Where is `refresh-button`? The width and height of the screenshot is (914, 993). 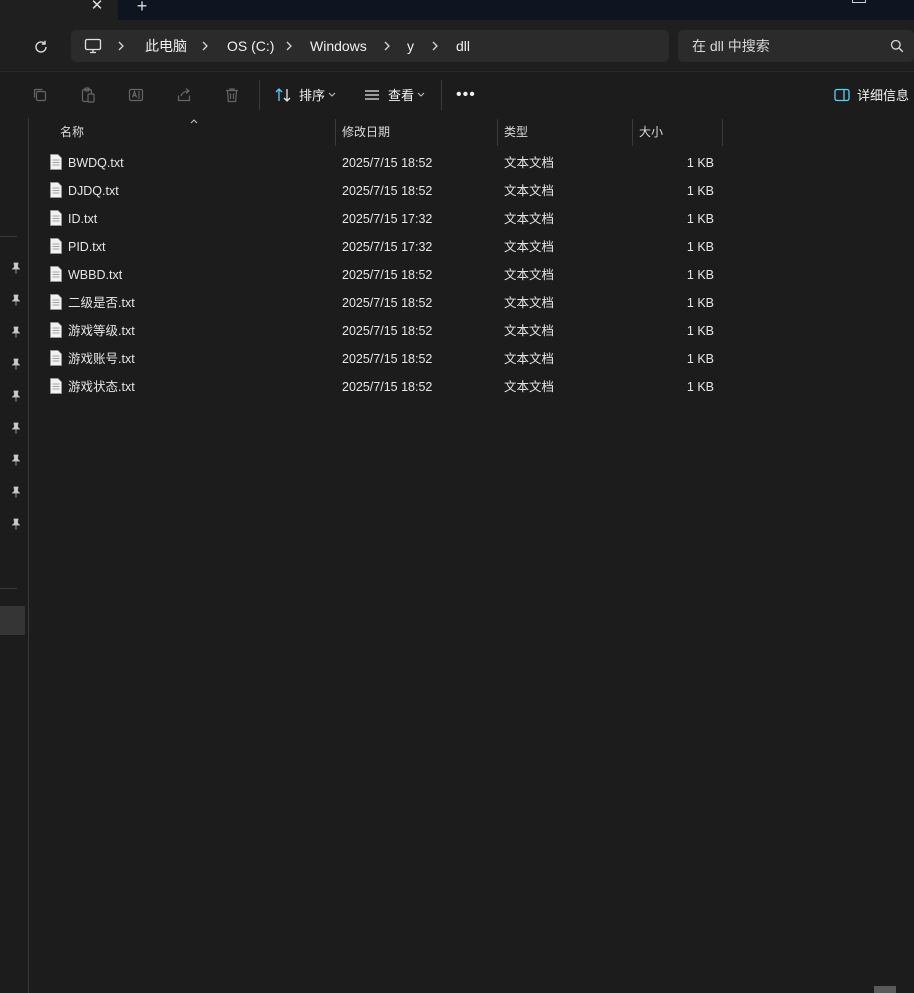
refresh-button is located at coordinates (41, 47).